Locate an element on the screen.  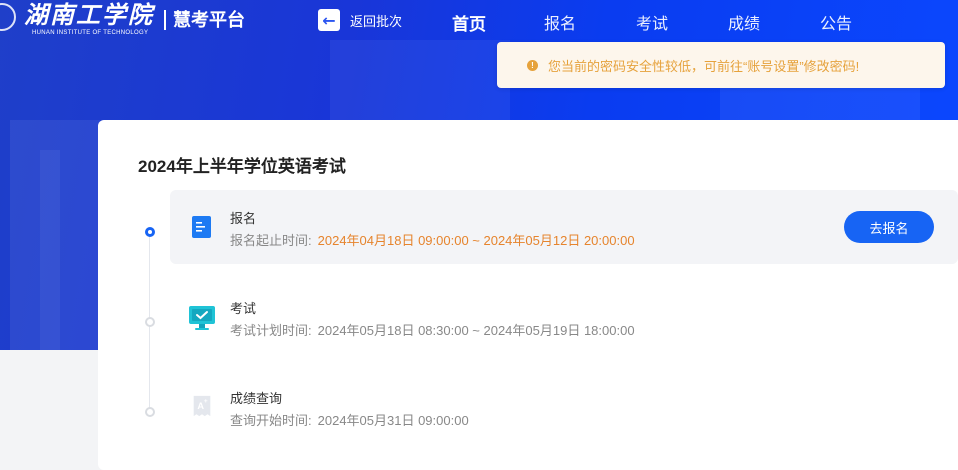
back-to-batch-button: ← 返回批次 is located at coordinates (360, 20).